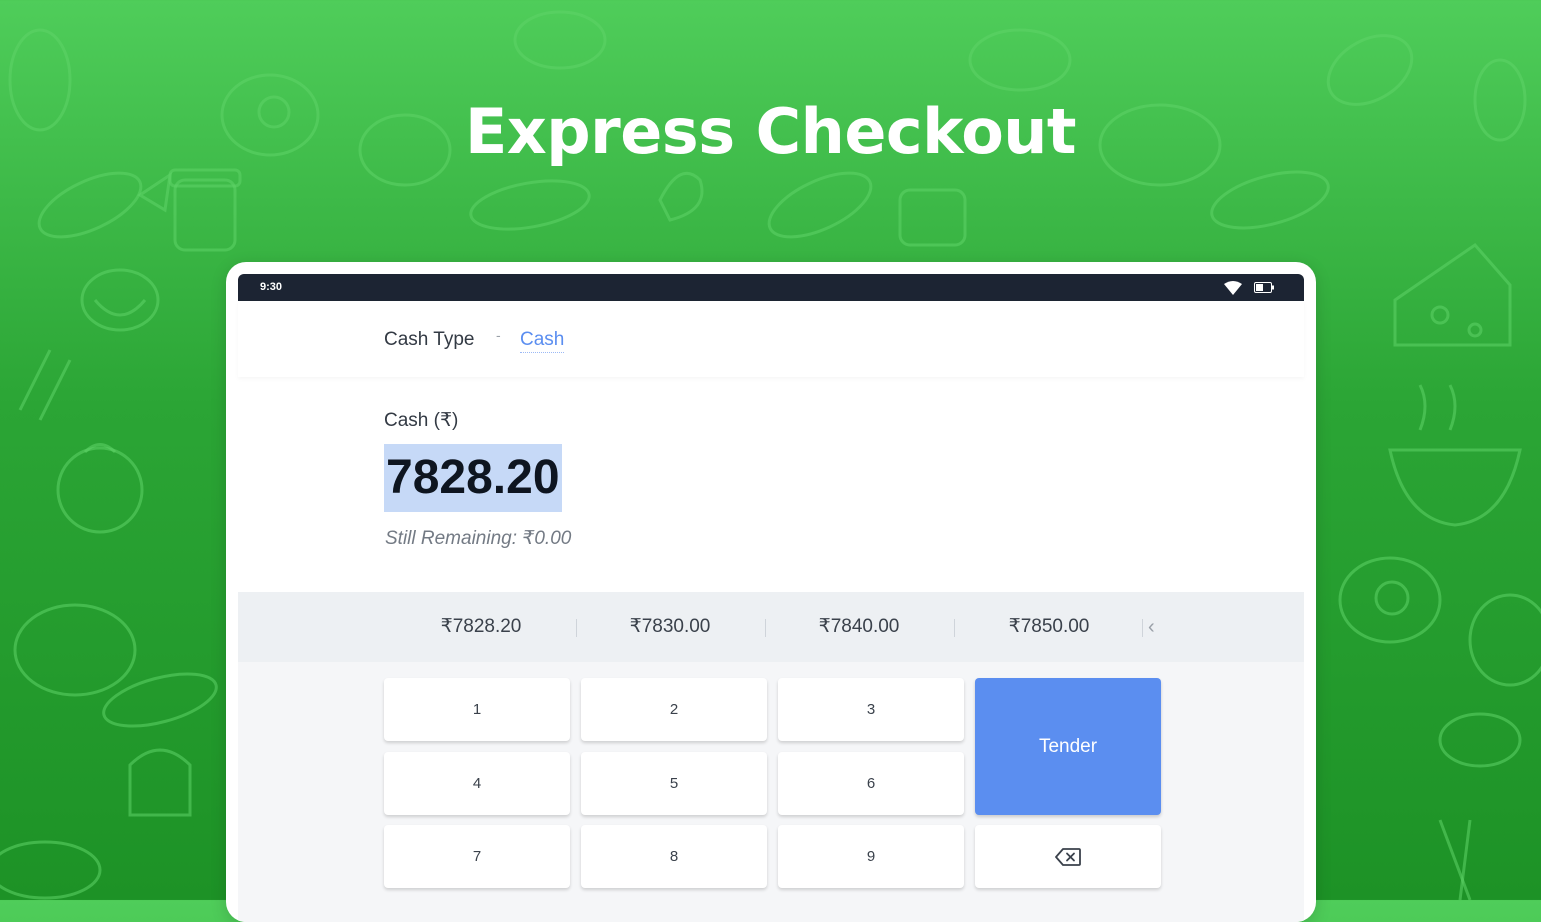  What do you see at coordinates (871, 856) in the screenshot?
I see `keypad-key-9: 9` at bounding box center [871, 856].